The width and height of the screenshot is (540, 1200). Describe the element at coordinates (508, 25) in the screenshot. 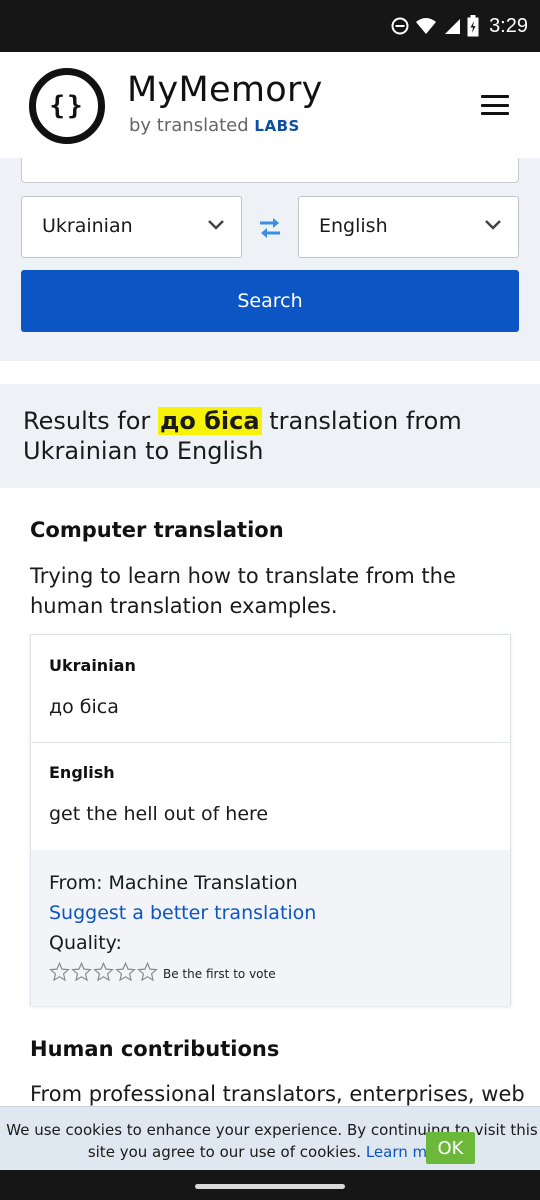

I see `status-time: 3:29` at that location.